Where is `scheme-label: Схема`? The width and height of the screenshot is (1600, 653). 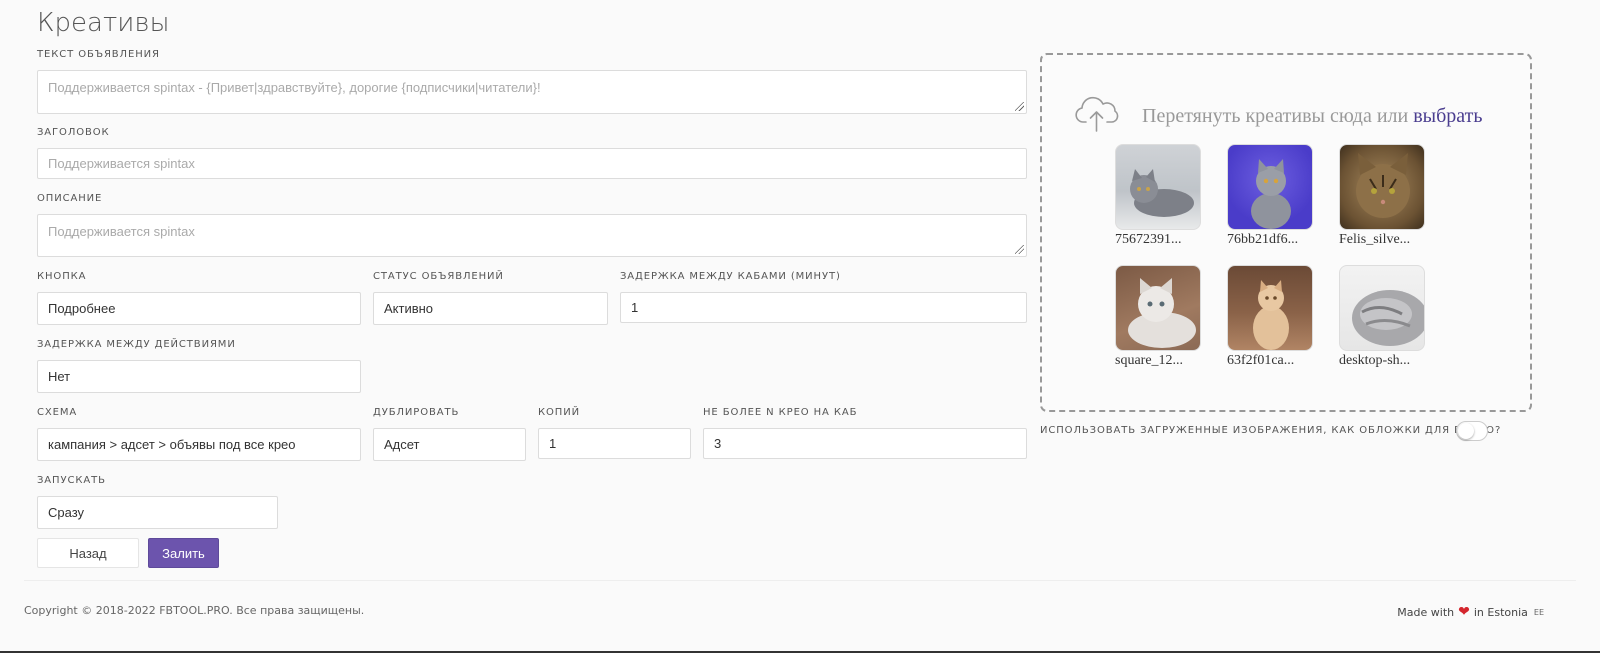 scheme-label: Схема is located at coordinates (57, 412).